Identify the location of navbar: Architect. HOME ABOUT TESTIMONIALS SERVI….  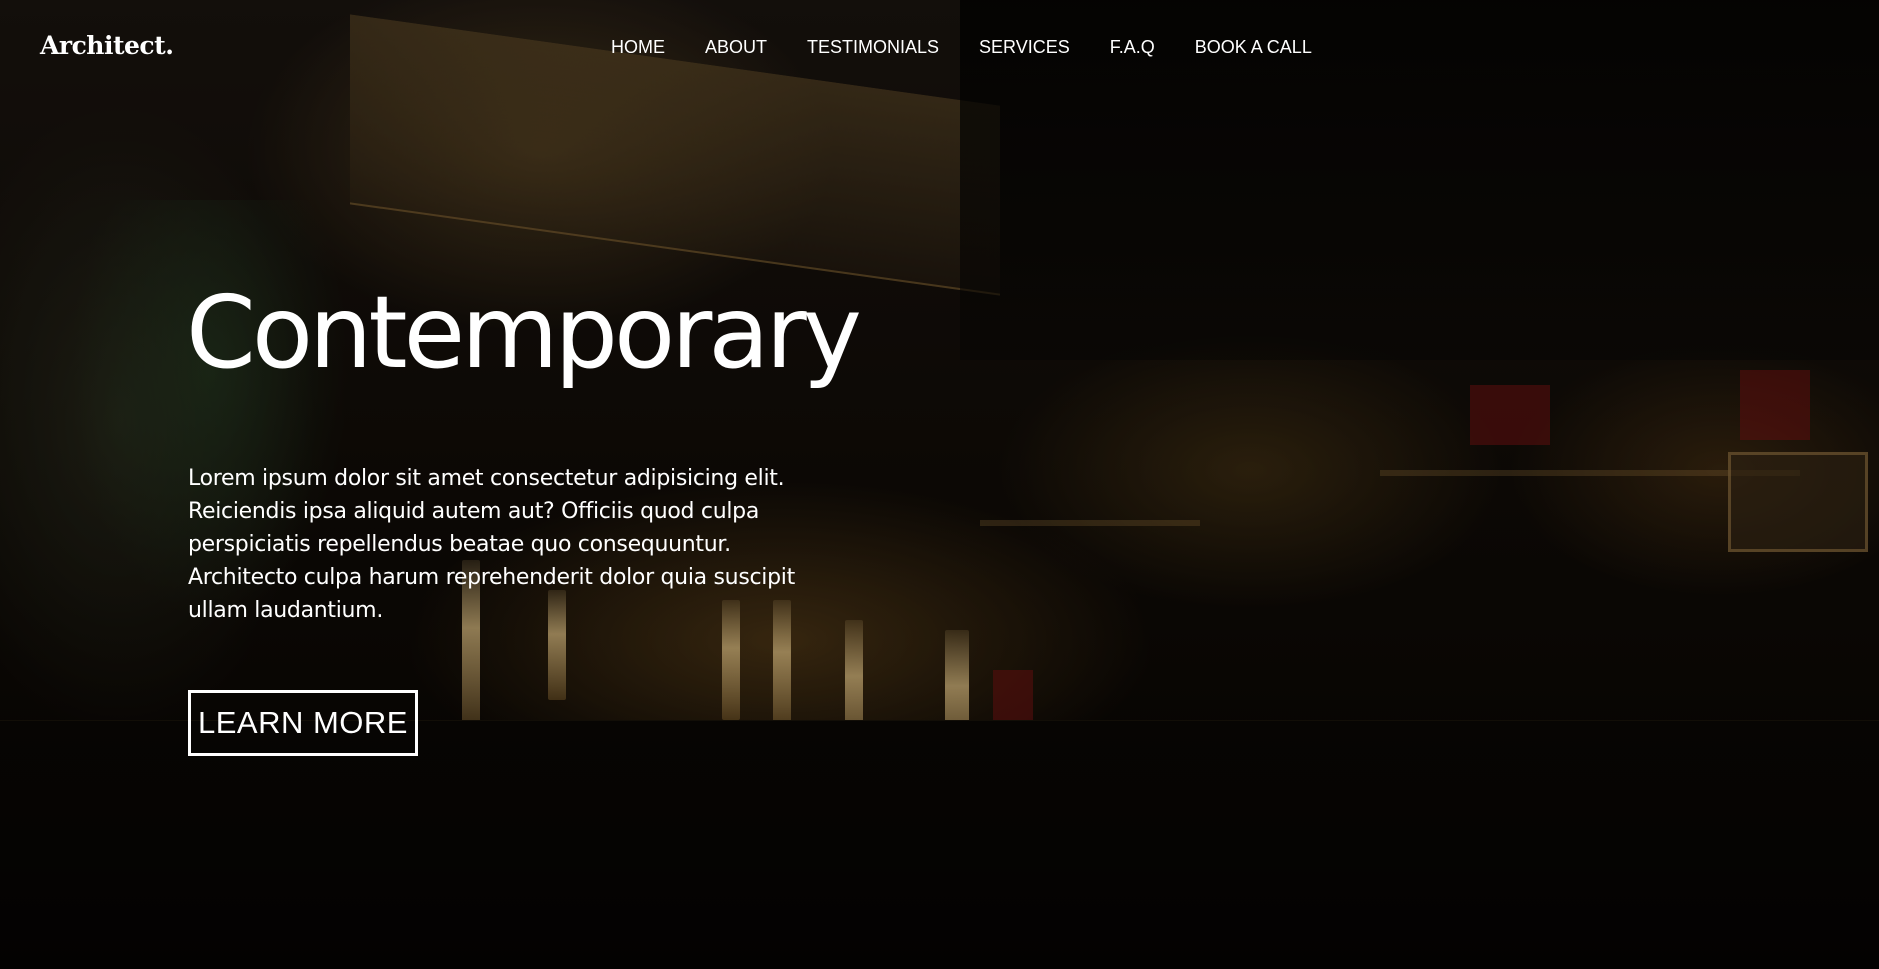
(939, 48).